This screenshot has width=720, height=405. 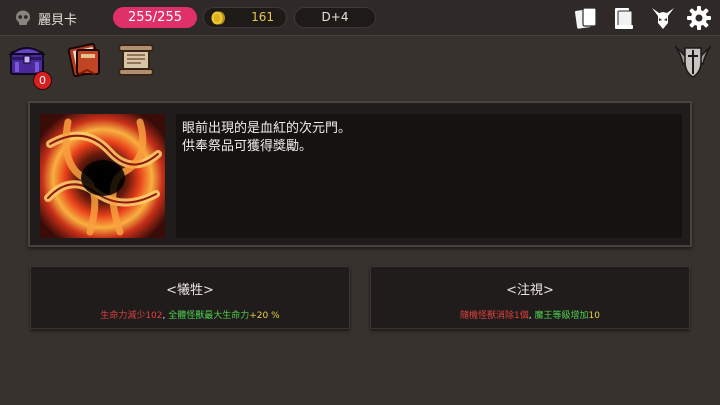 I want to click on character-name: 麗貝卡, so click(x=58, y=20).